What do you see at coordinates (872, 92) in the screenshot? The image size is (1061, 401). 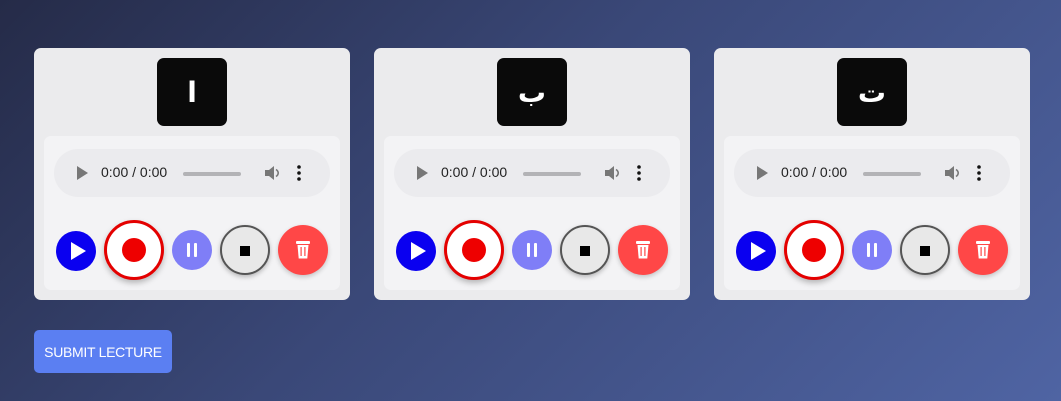 I see `letter-display: ت` at bounding box center [872, 92].